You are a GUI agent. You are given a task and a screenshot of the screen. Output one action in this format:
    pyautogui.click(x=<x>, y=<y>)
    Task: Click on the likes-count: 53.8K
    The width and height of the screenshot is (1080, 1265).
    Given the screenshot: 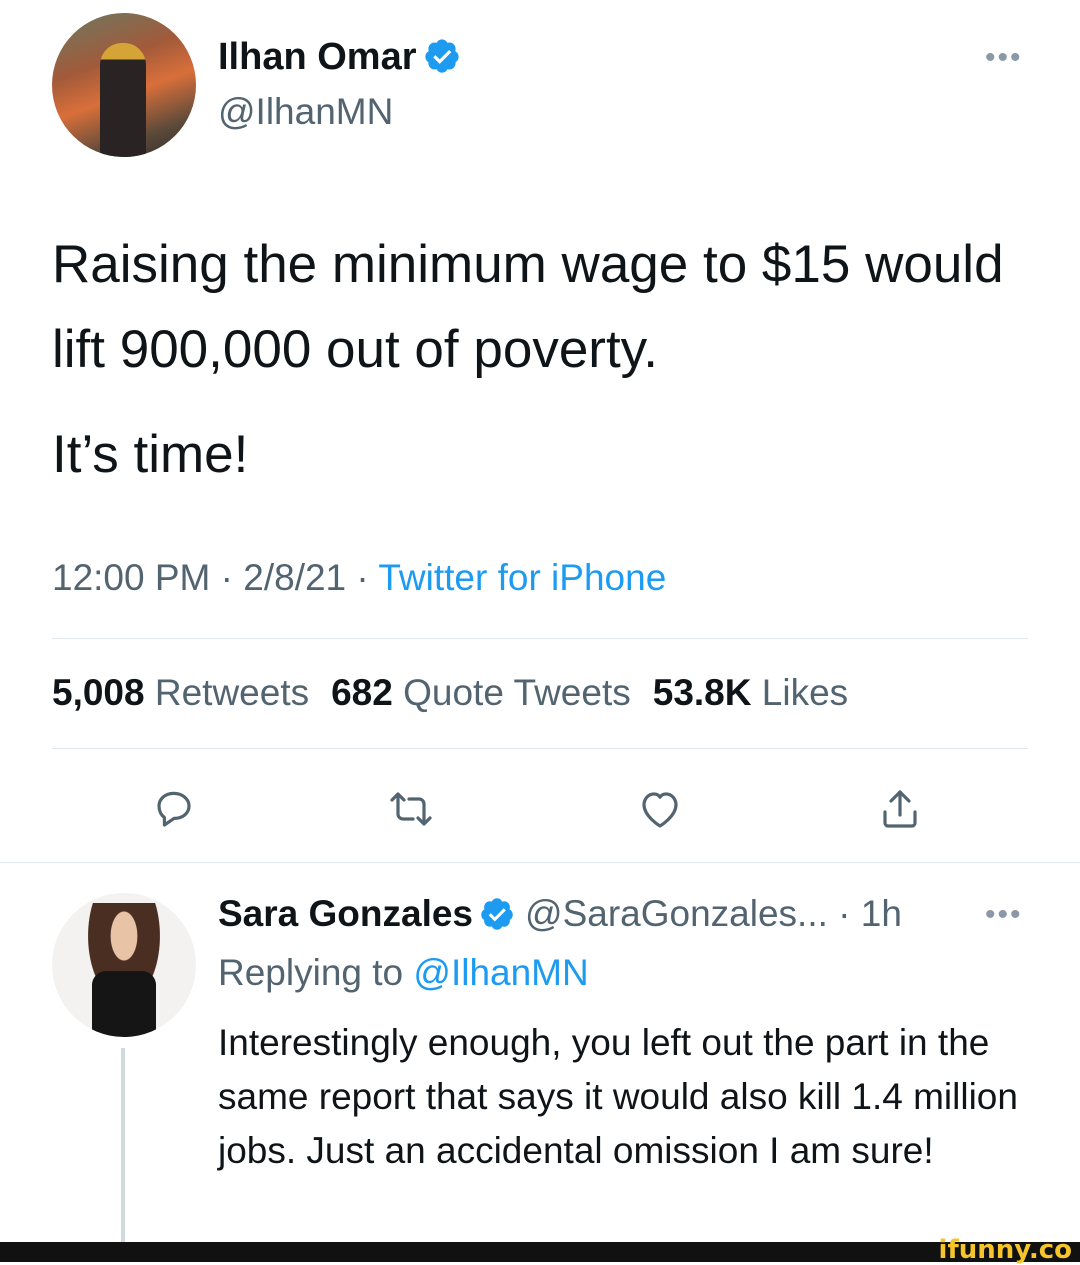 What is the action you would take?
    pyautogui.click(x=702, y=692)
    